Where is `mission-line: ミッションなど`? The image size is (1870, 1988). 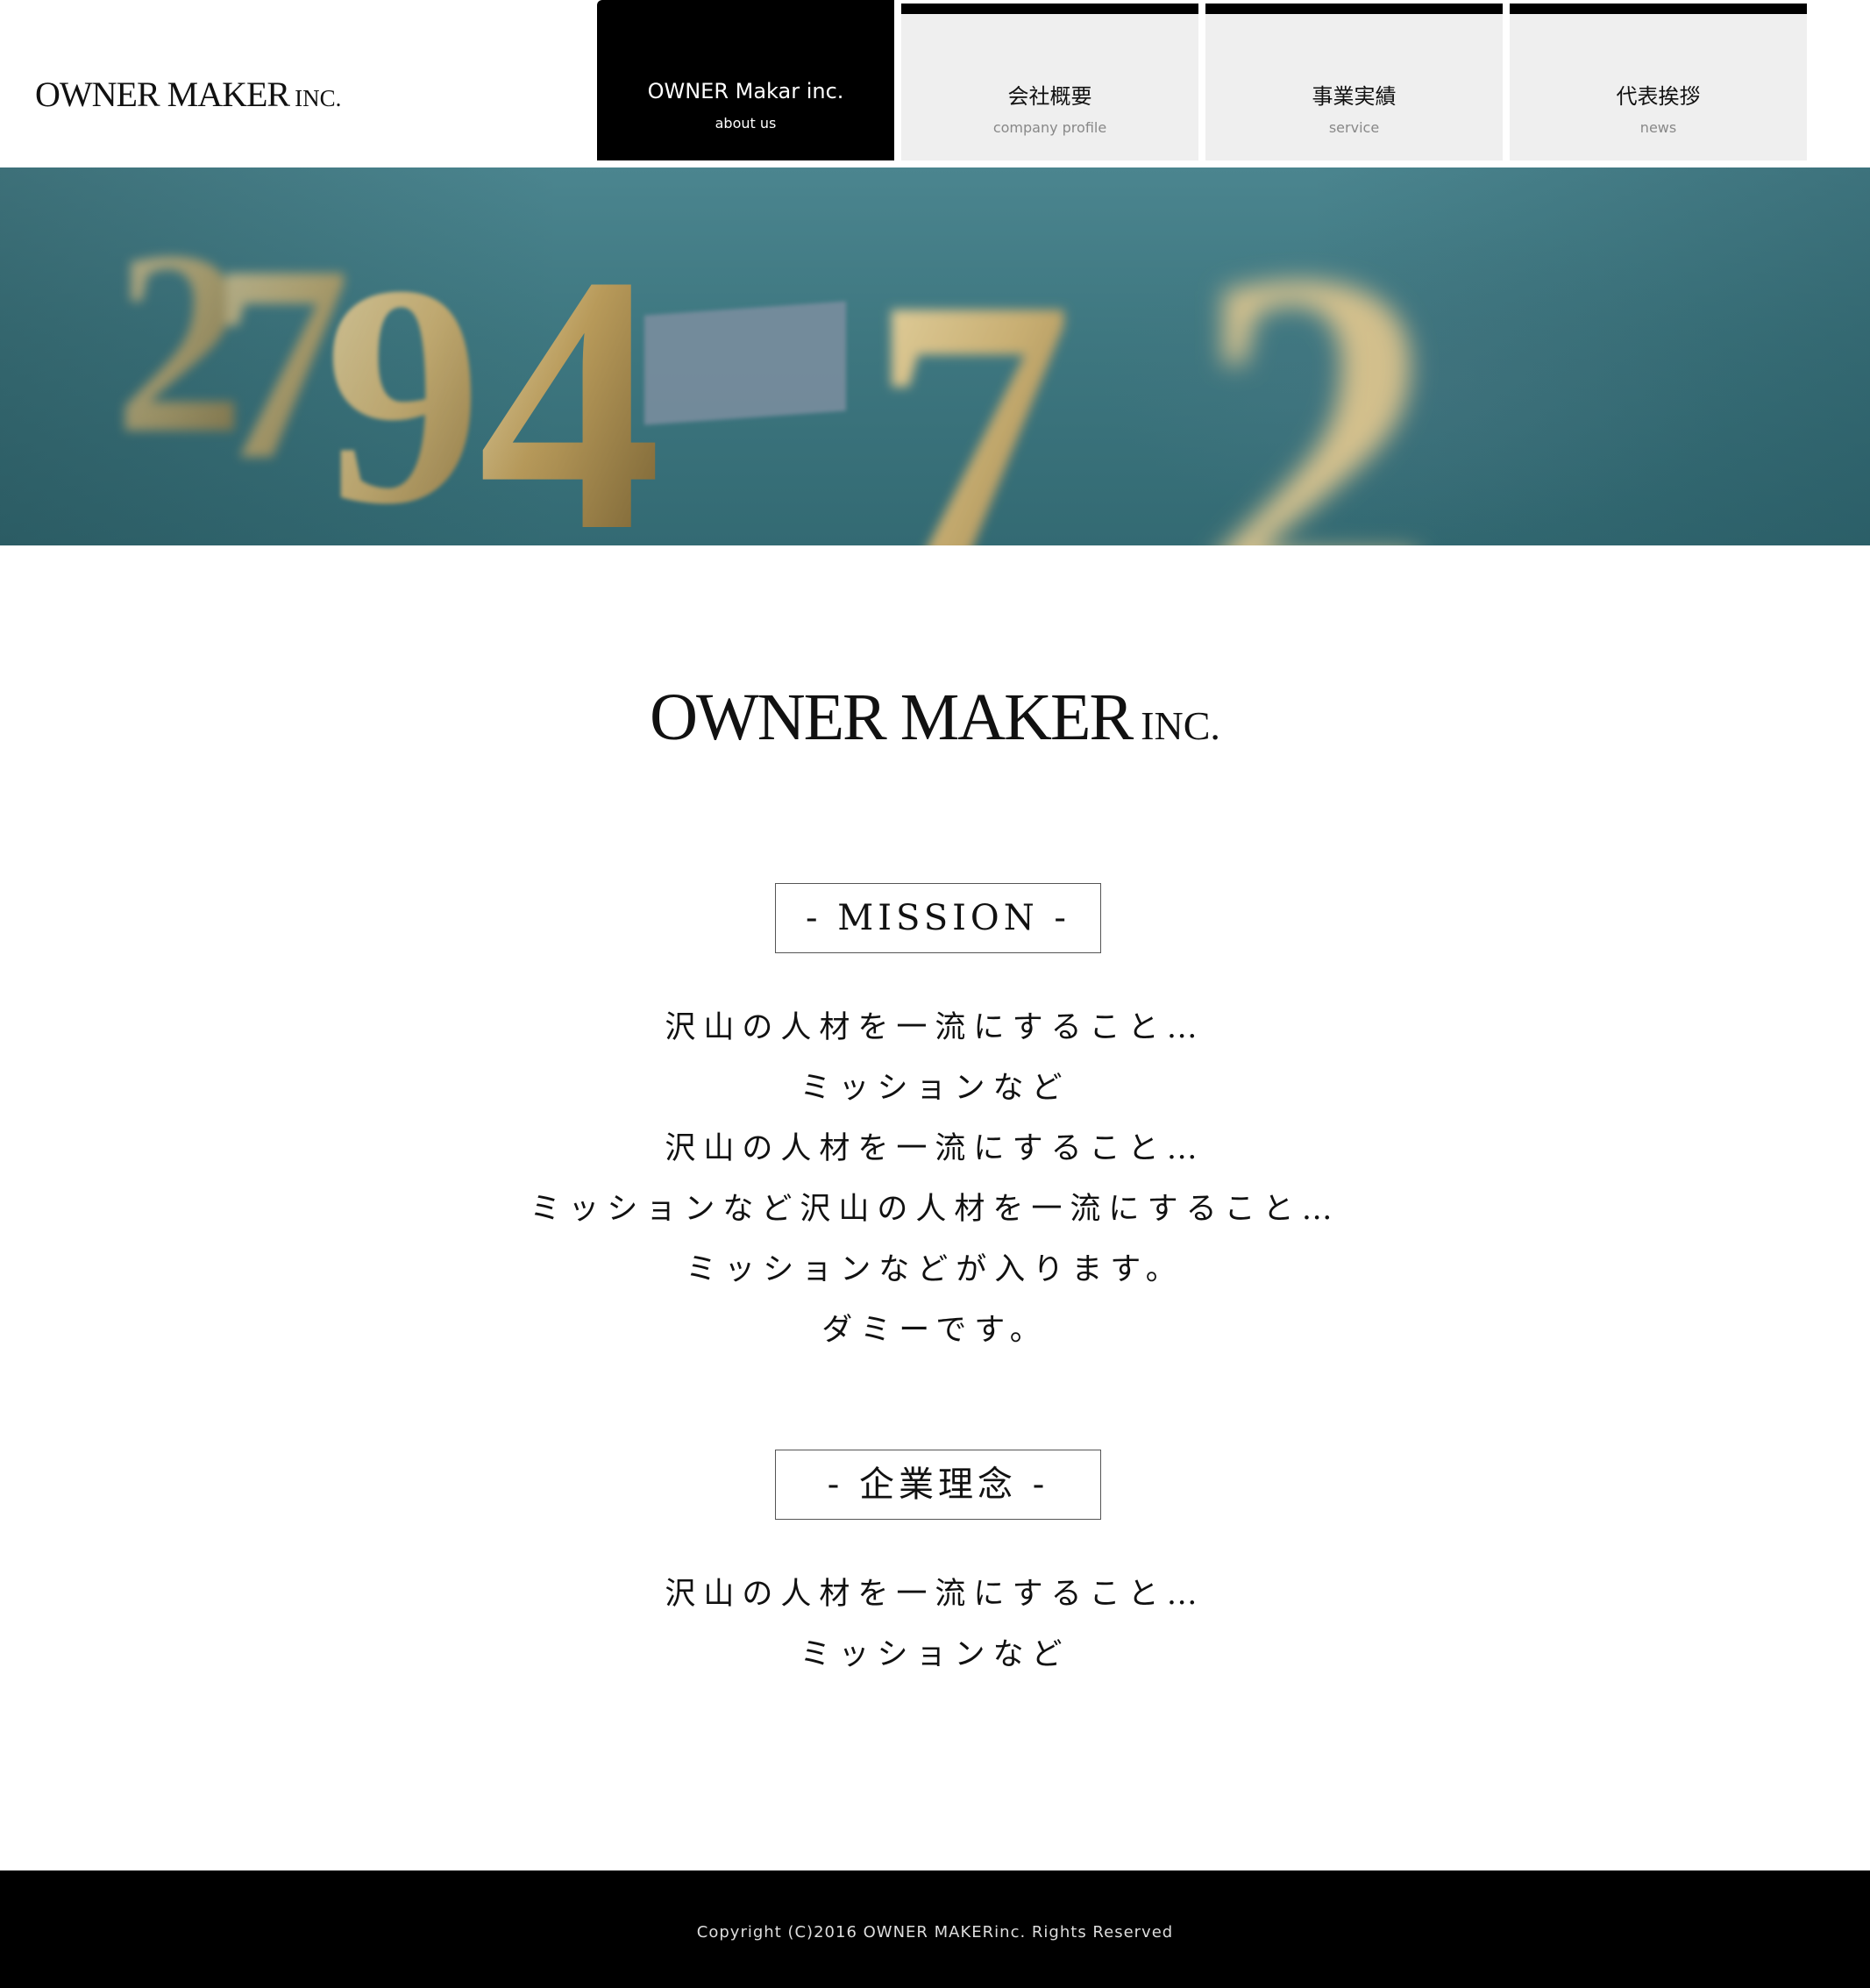
mission-line: ミッションなど is located at coordinates (935, 1088).